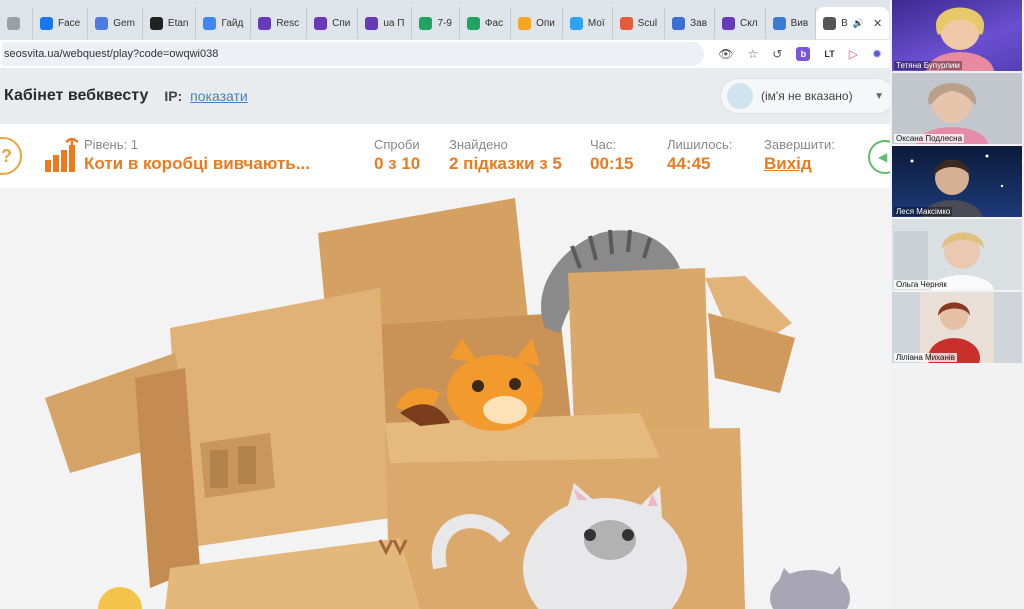 This screenshot has width=1024, height=609. I want to click on avatar, so click(740, 96).